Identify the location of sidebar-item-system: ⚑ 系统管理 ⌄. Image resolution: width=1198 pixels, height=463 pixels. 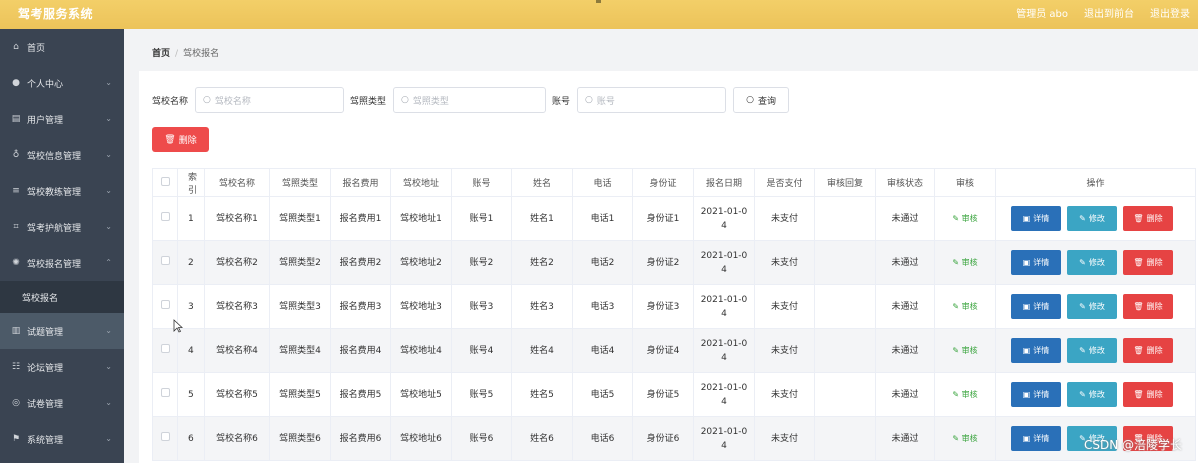
(62, 439).